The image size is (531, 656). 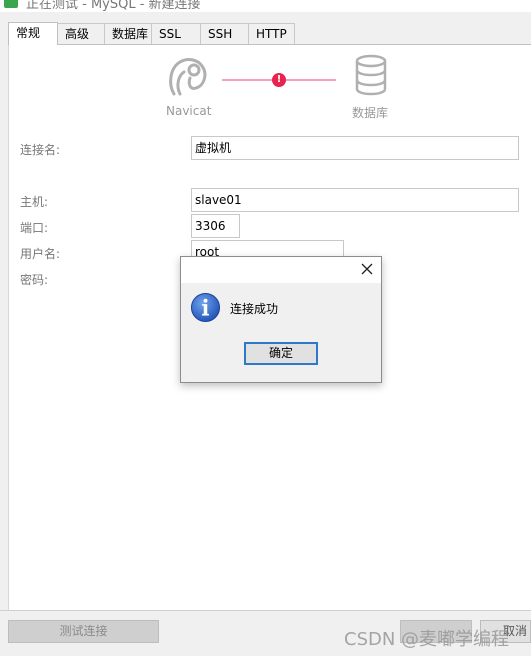 I want to click on navicat-logo-icon, so click(x=188, y=76).